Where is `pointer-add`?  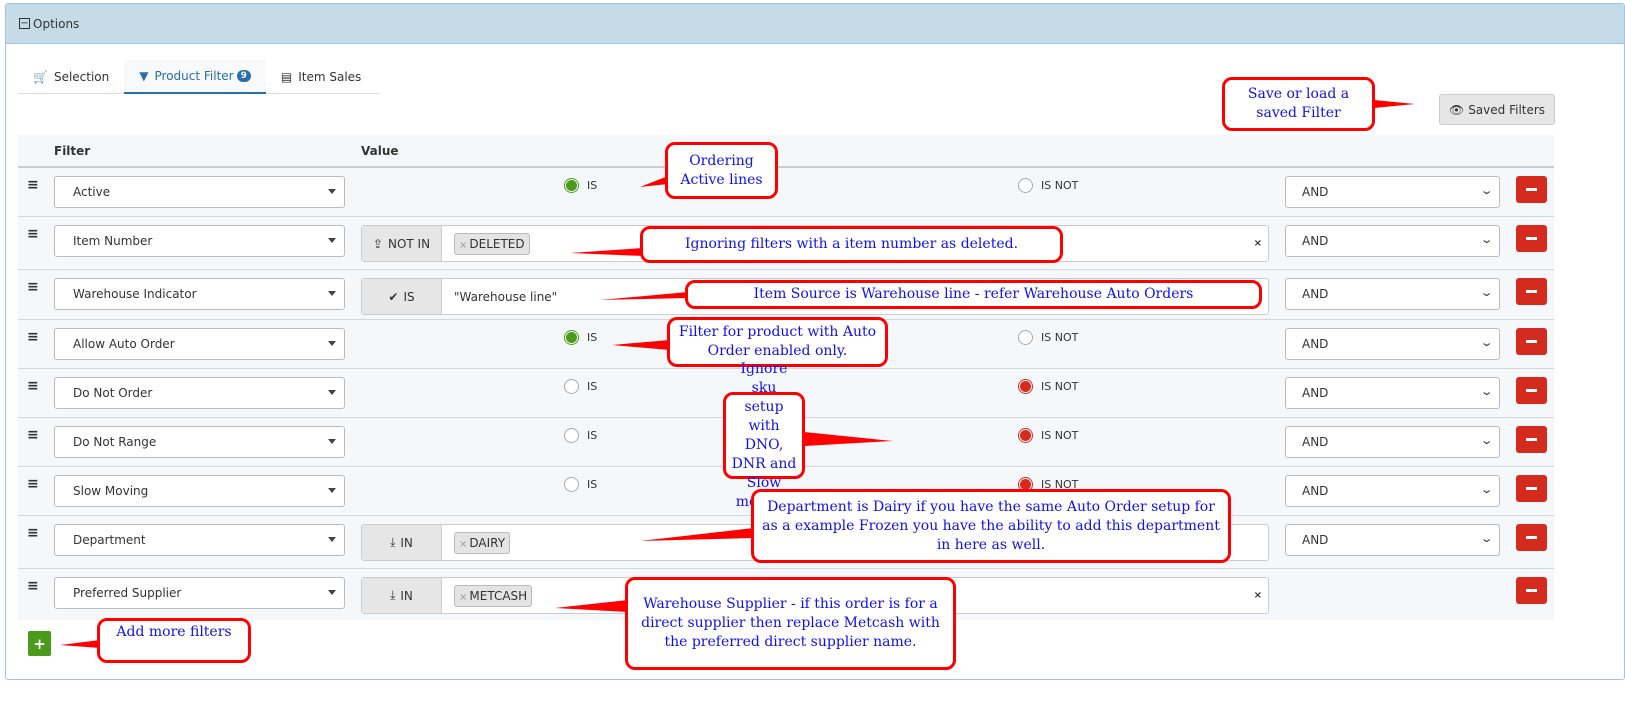 pointer-add is located at coordinates (80, 644).